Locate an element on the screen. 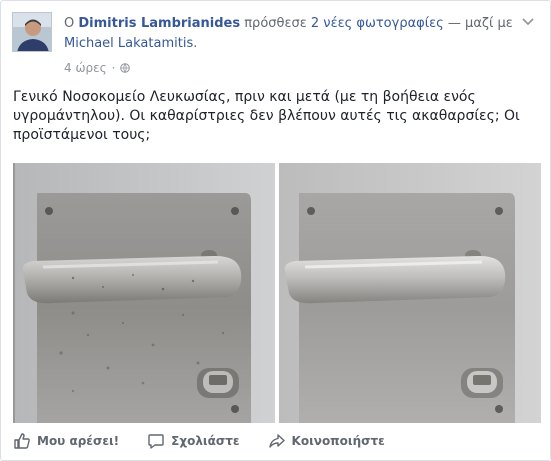  share-icon is located at coordinates (276, 441).